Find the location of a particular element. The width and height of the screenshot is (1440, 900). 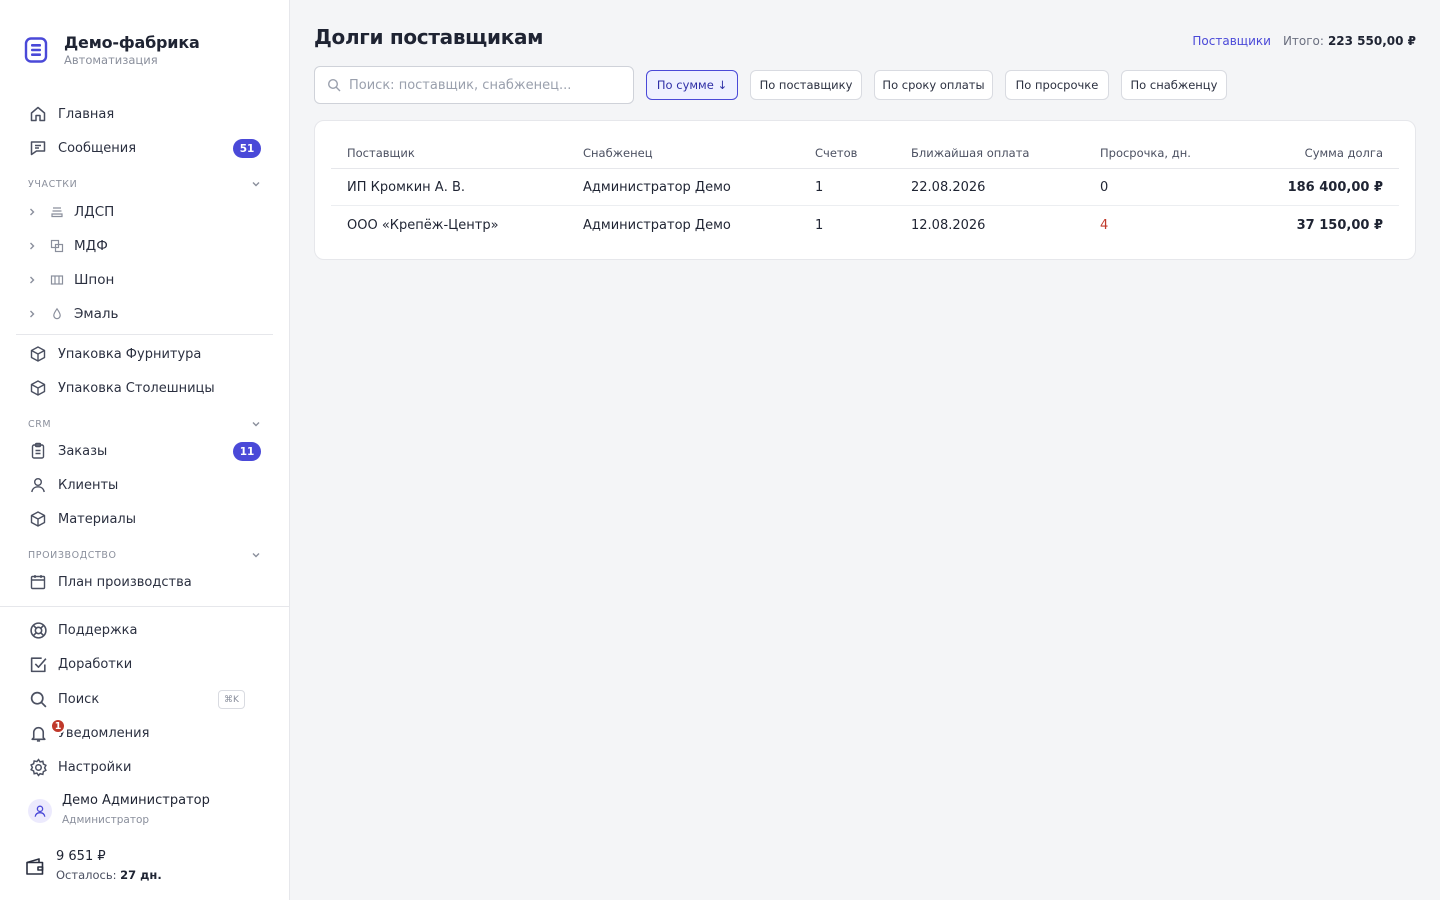

nav-notifications: 1 Уведомления is located at coordinates (144, 733).